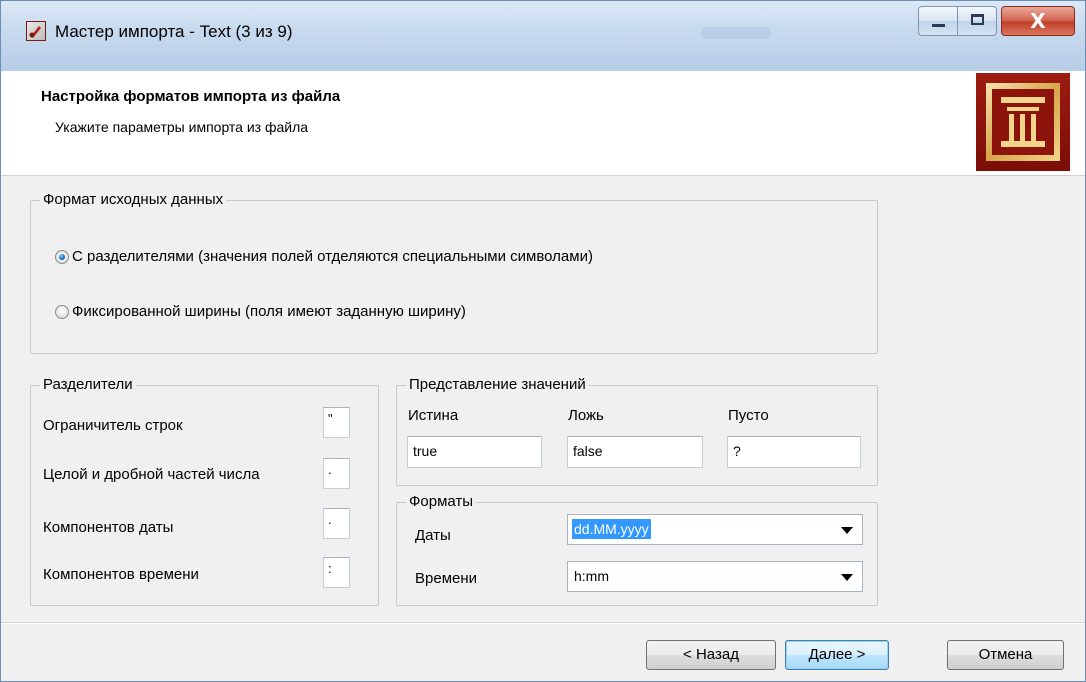 The height and width of the screenshot is (682, 1086). What do you see at coordinates (62, 257) in the screenshot?
I see `radio-checked-icon` at bounding box center [62, 257].